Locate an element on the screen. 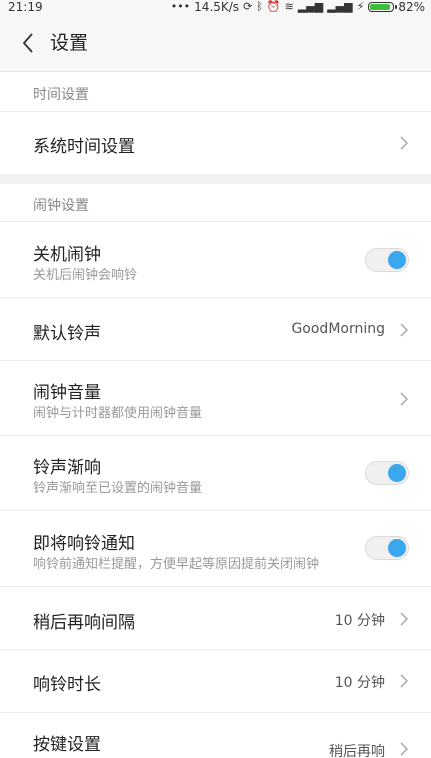 The image size is (431, 758). row-key-settings: 按键设置 稍后再响 is located at coordinates (215, 735).